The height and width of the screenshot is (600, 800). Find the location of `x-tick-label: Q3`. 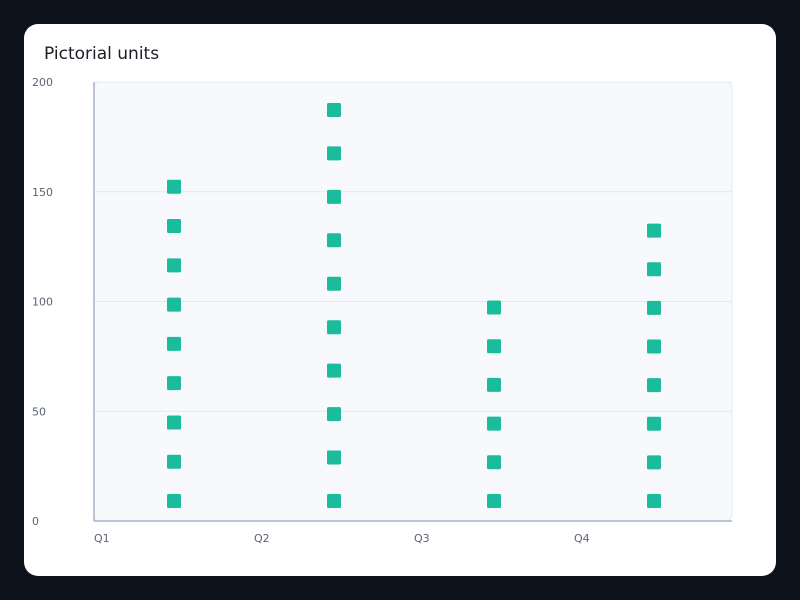

x-tick-label: Q3 is located at coordinates (422, 538).